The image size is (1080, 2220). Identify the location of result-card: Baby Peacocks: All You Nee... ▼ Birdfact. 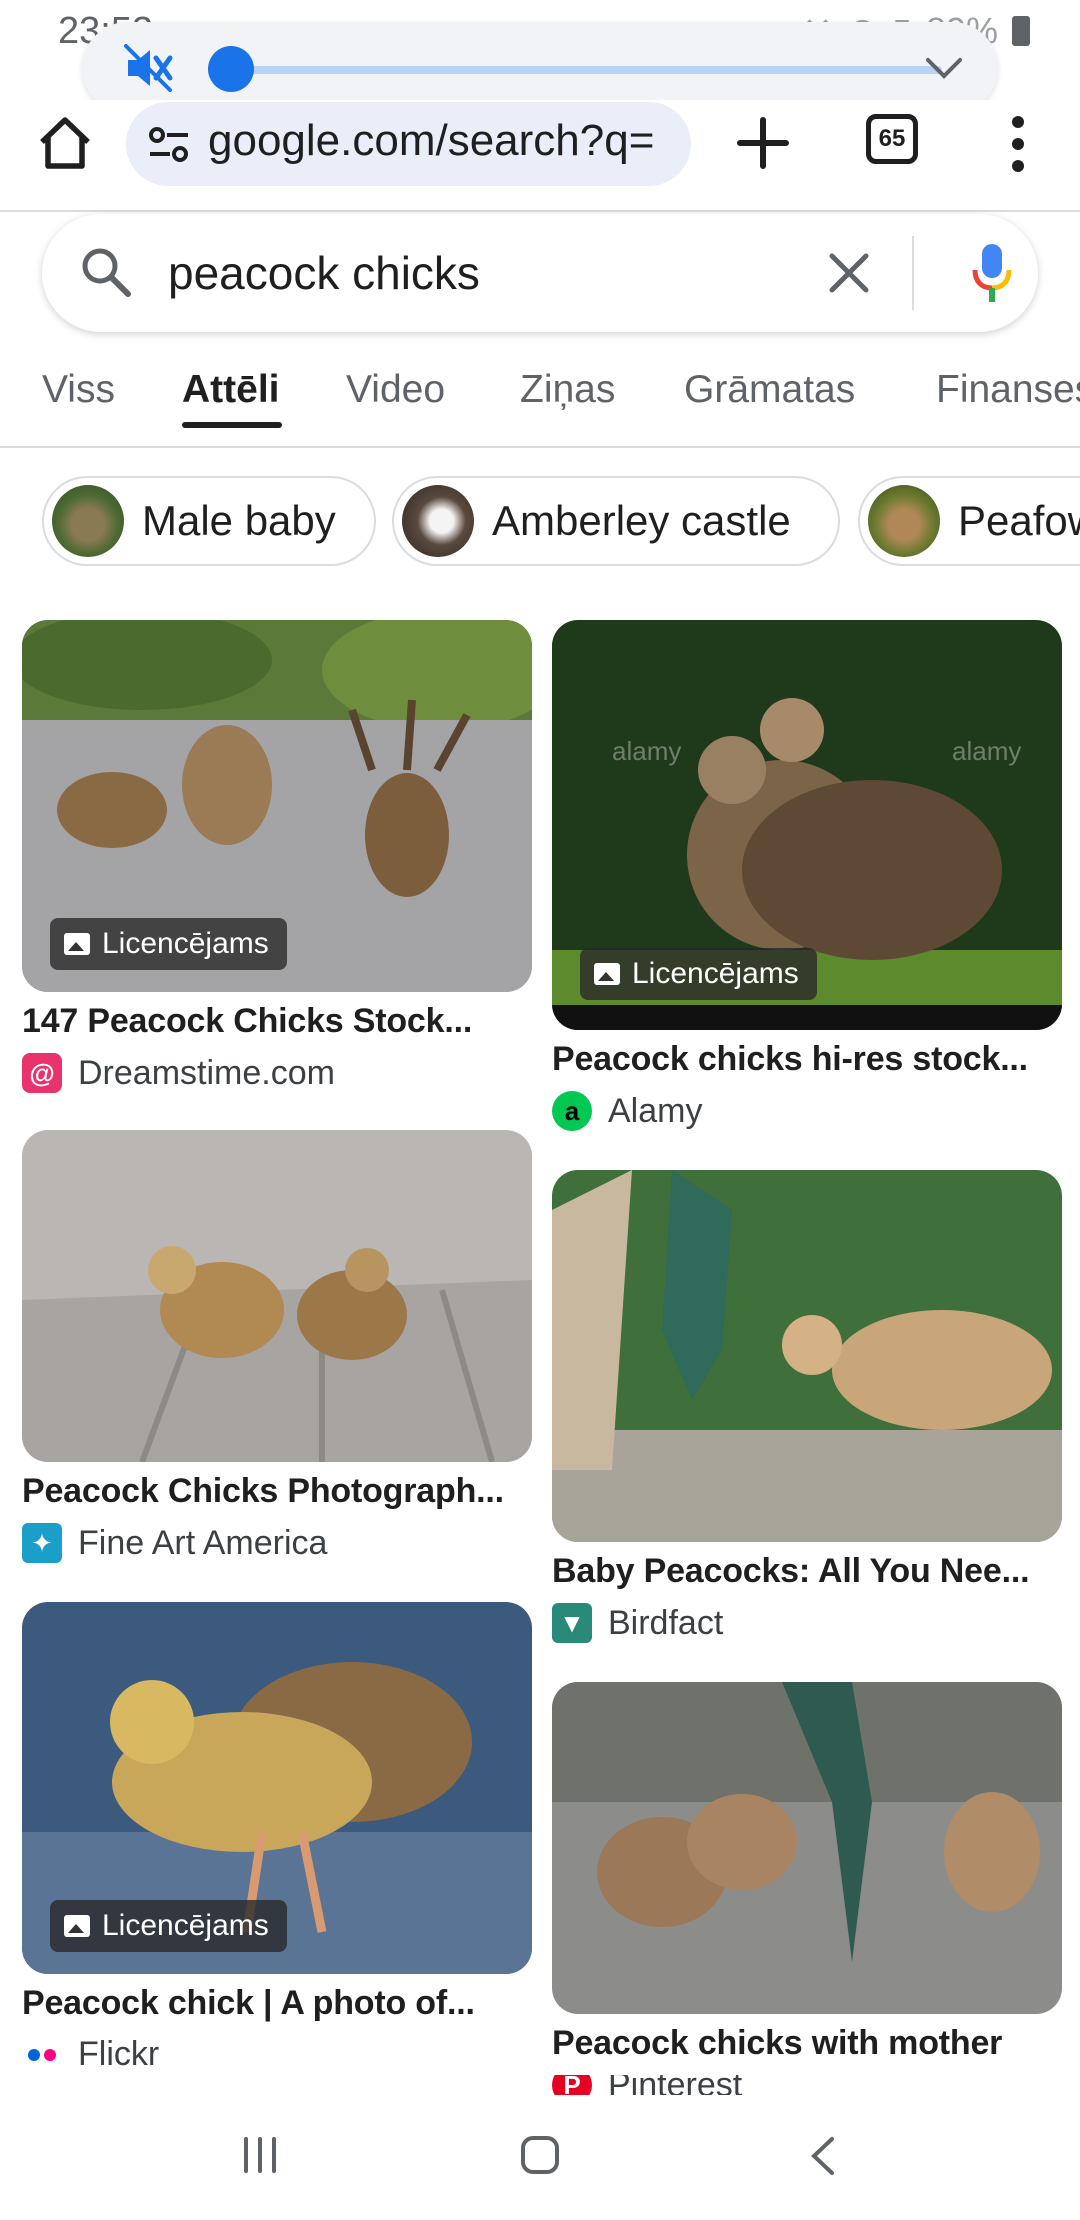
(807, 1406).